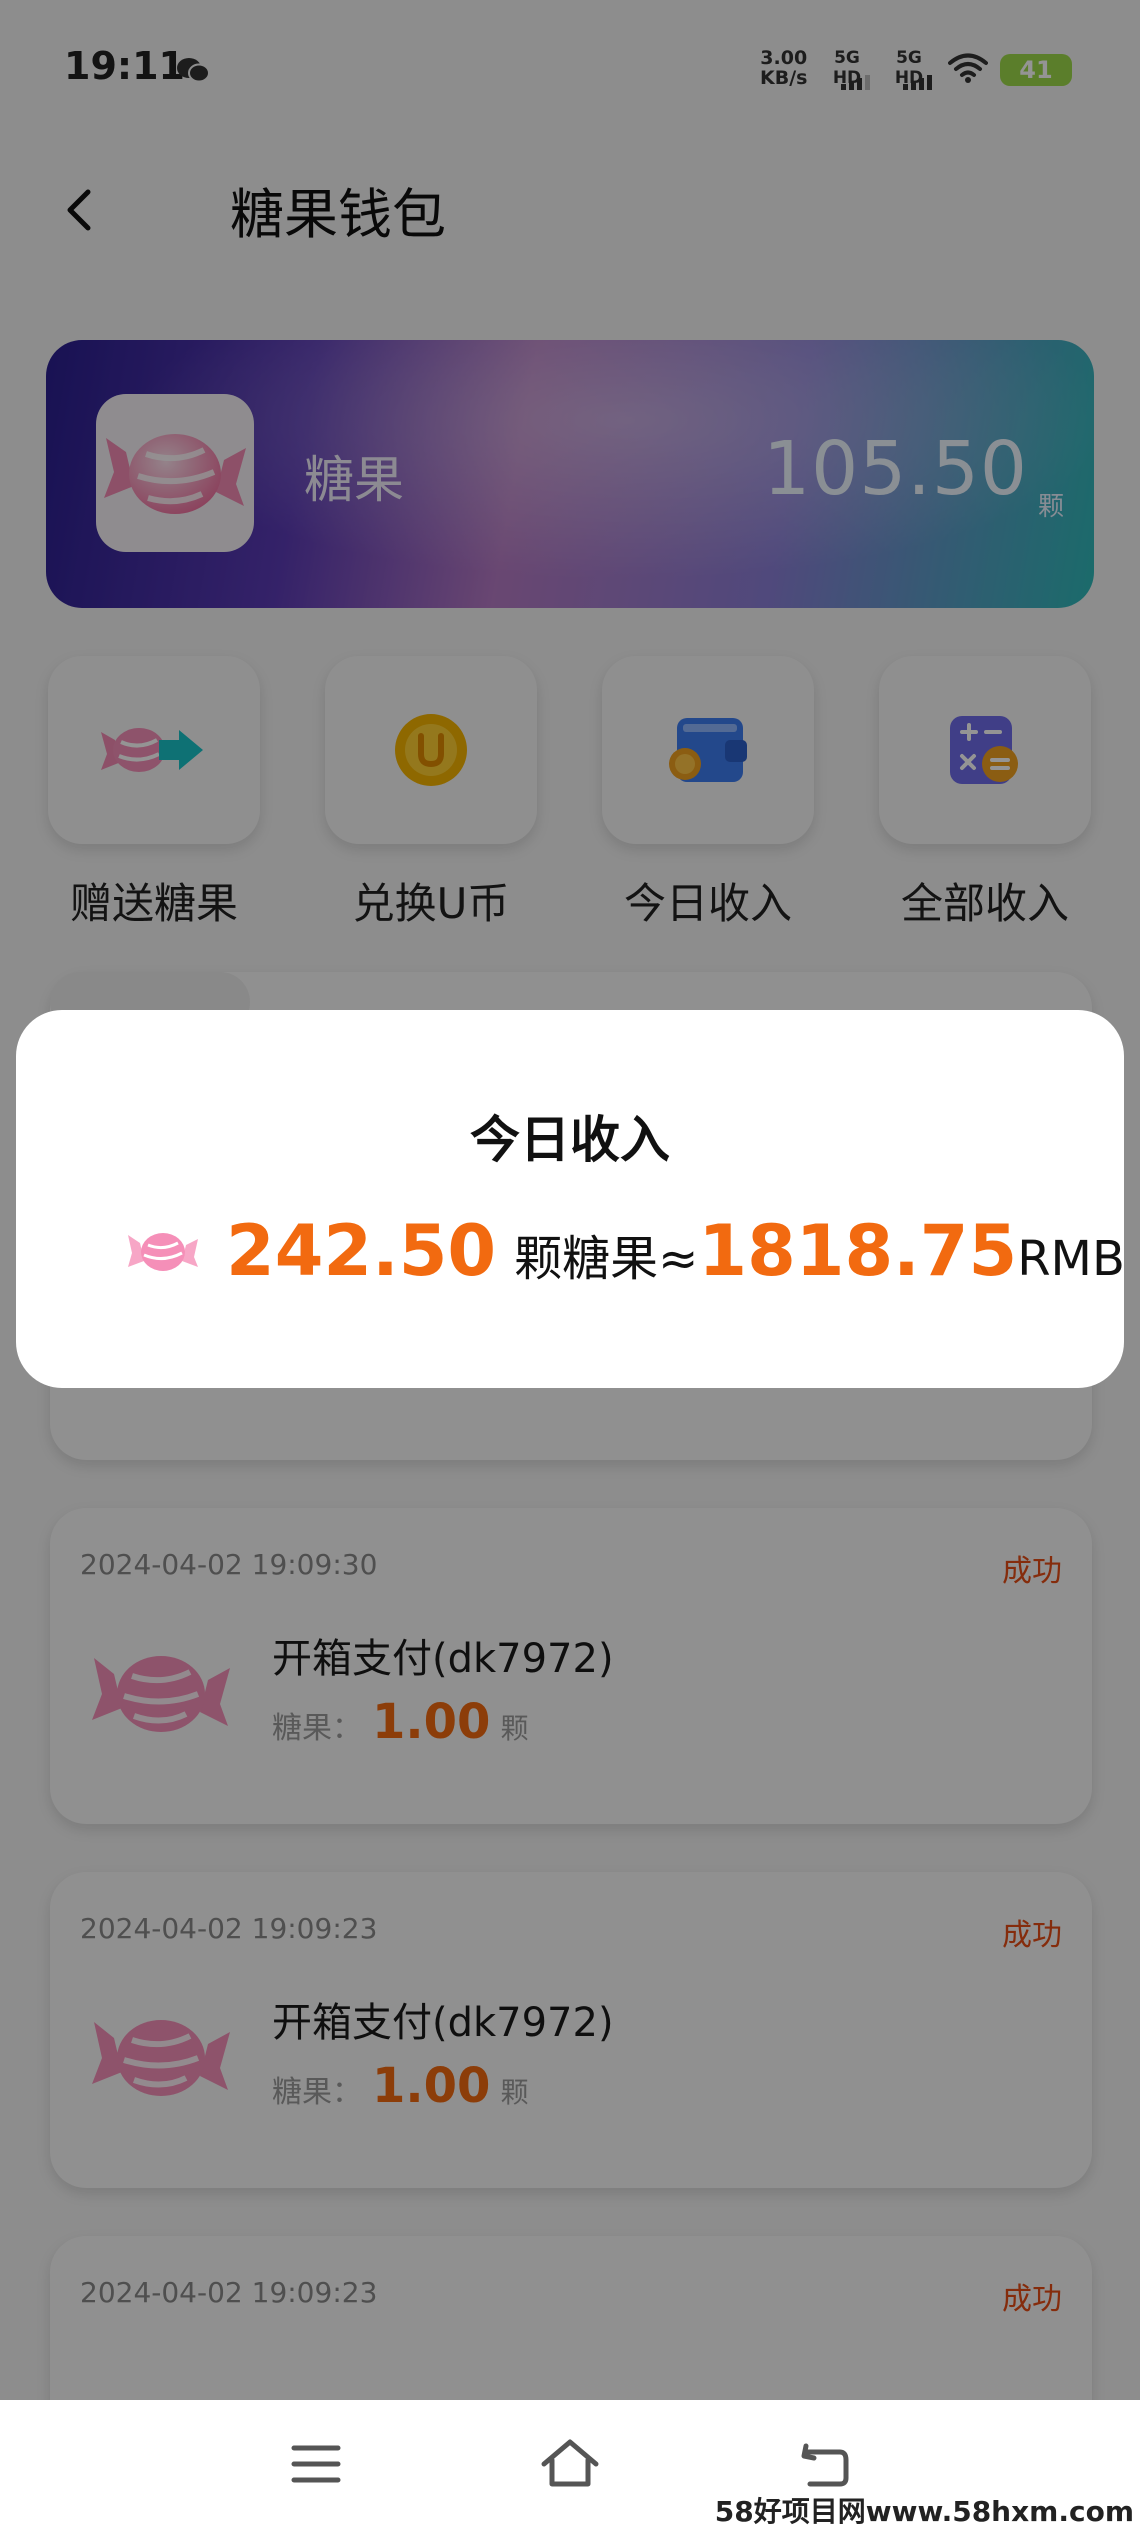  Describe the element at coordinates (824, 2464) in the screenshot. I see `back-icon` at that location.